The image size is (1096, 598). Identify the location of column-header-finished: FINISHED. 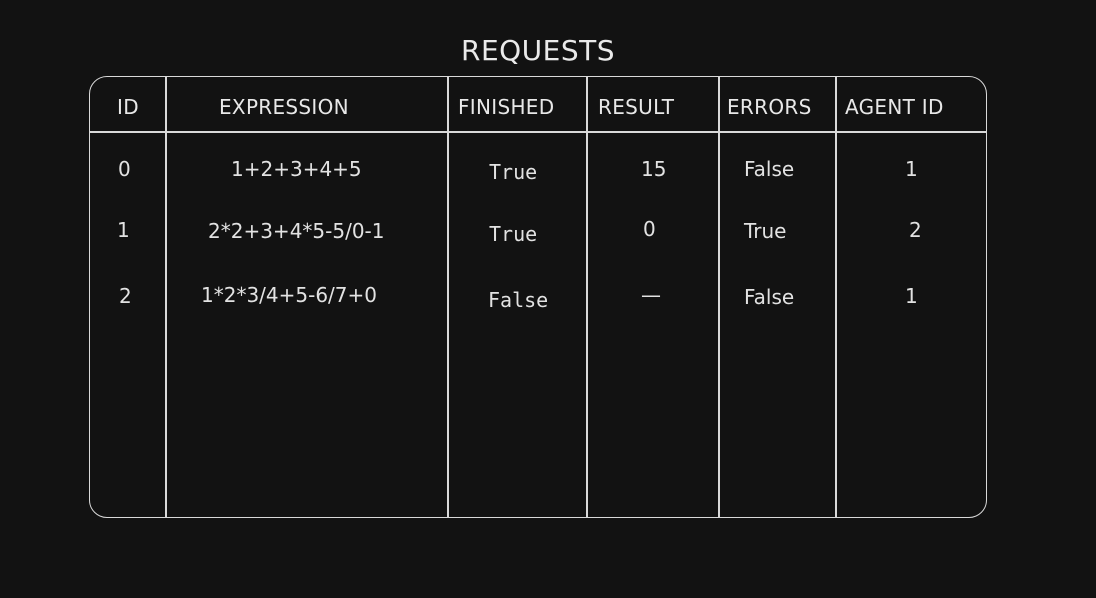
(506, 107).